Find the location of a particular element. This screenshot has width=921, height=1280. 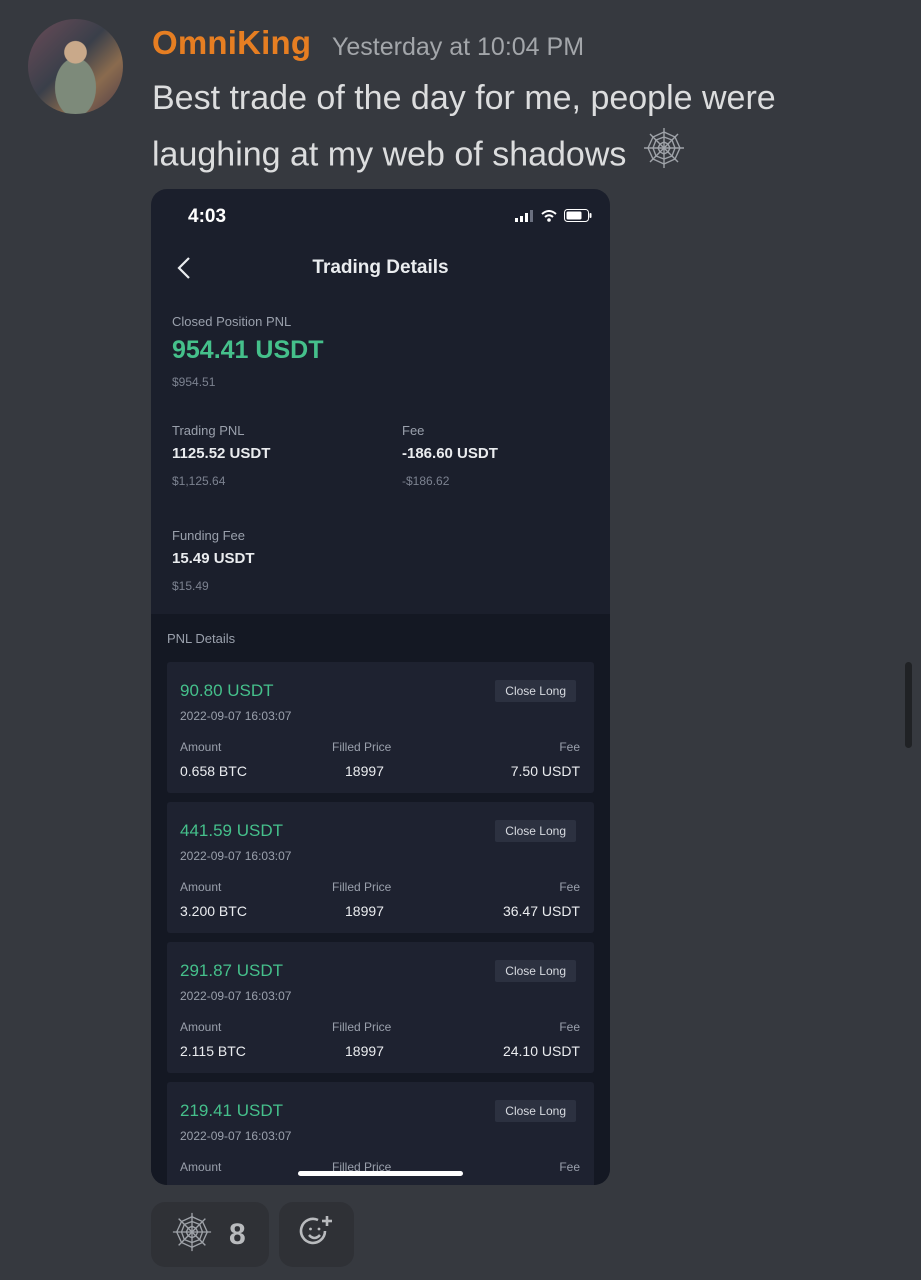

signal-icon is located at coordinates (524, 218).